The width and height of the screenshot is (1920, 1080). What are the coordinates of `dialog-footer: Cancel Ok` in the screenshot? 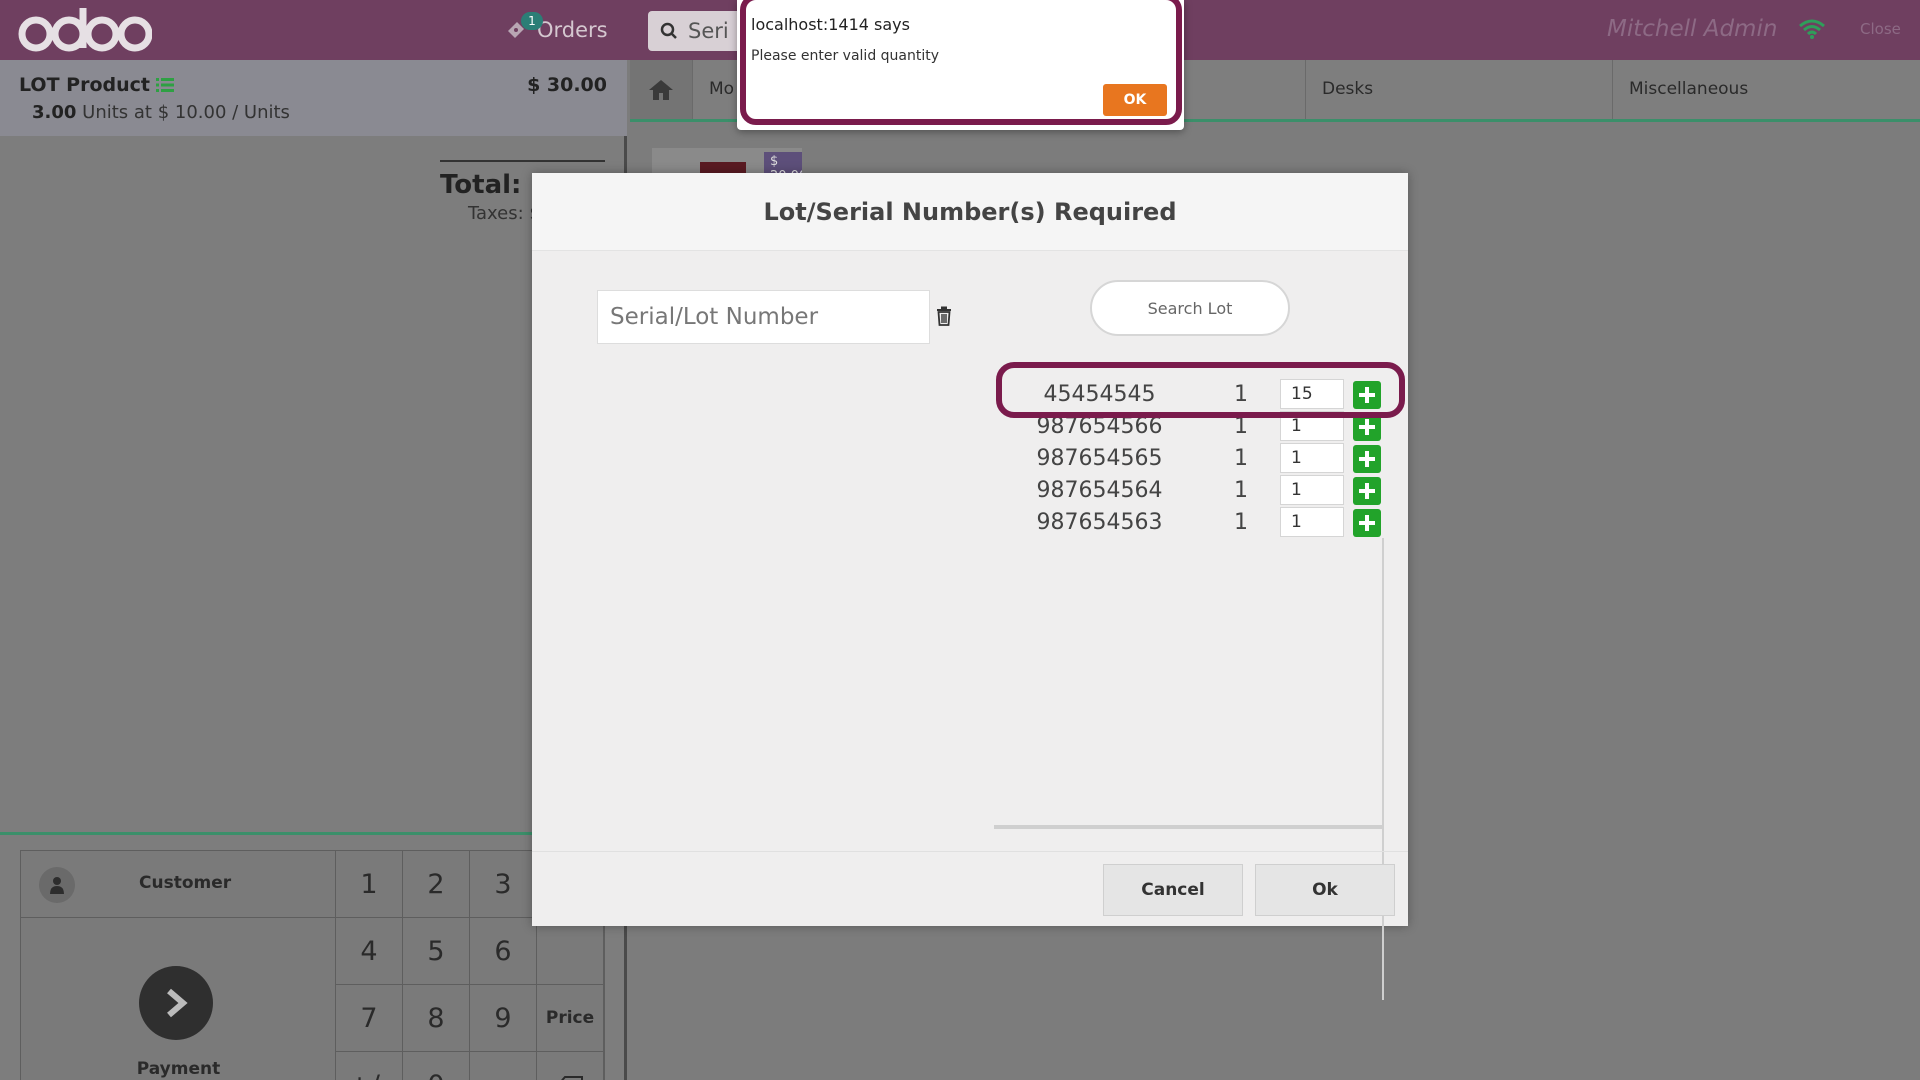 It's located at (970, 888).